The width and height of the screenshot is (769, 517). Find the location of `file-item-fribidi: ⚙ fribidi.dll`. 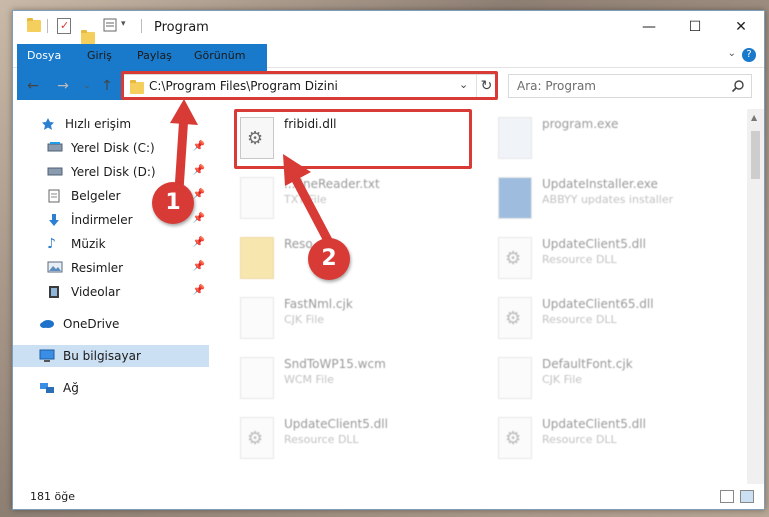

file-item-fribidi: ⚙ fribidi.dll is located at coordinates (347, 139).